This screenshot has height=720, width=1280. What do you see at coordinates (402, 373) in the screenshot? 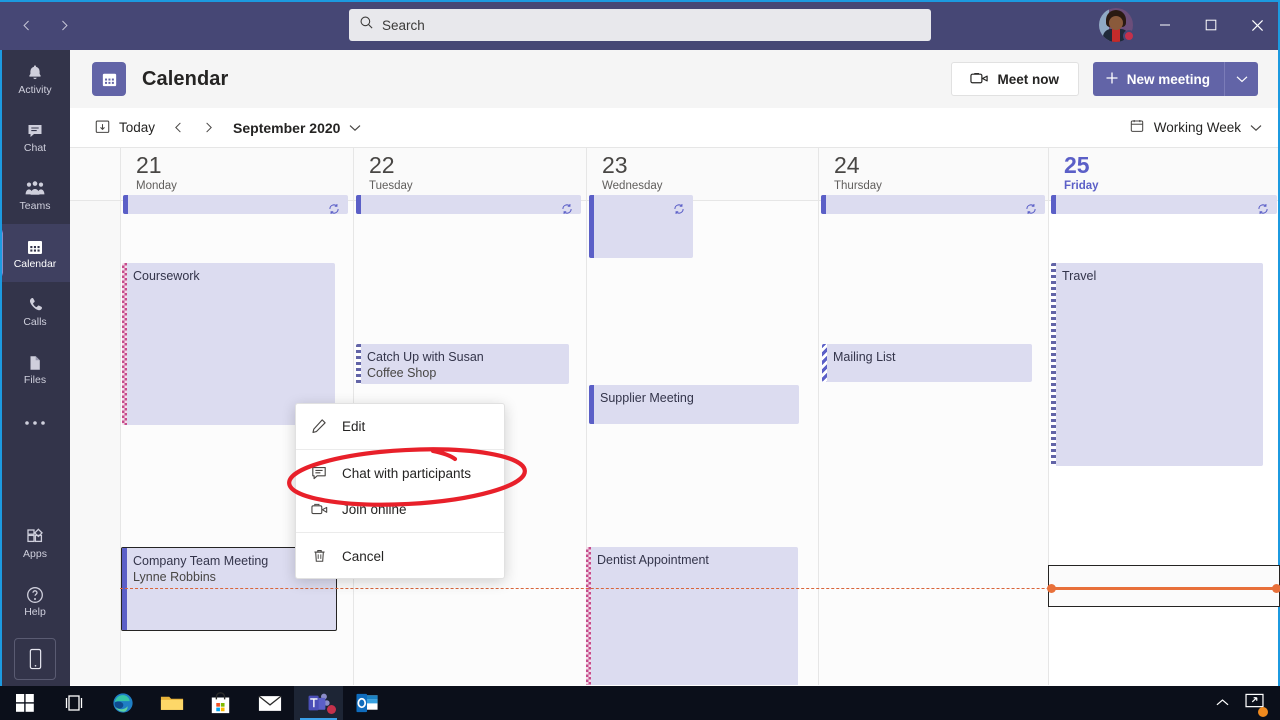
I see `event-subtitle: Coffee Shop` at bounding box center [402, 373].